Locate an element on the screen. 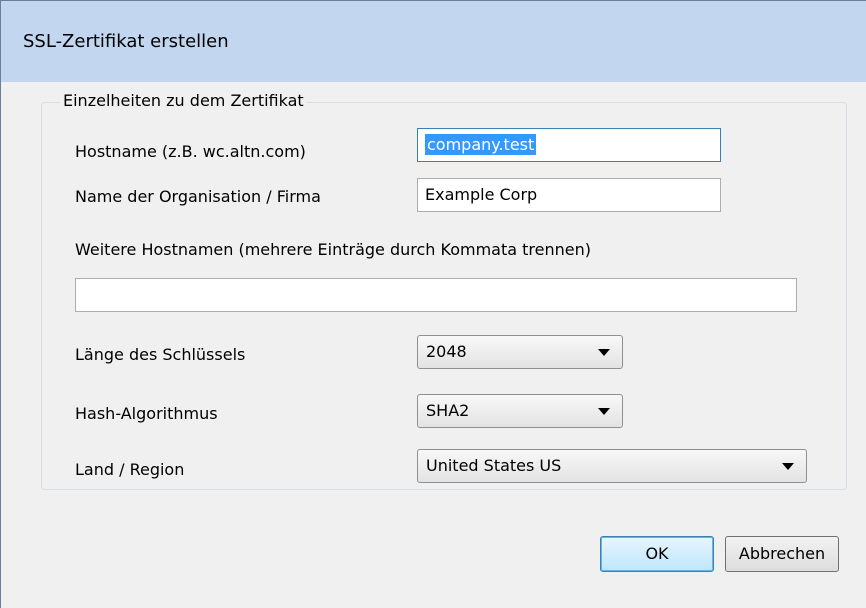 The height and width of the screenshot is (608, 866). hash-algorithm-label: Hash-Algorithmus is located at coordinates (146, 413).